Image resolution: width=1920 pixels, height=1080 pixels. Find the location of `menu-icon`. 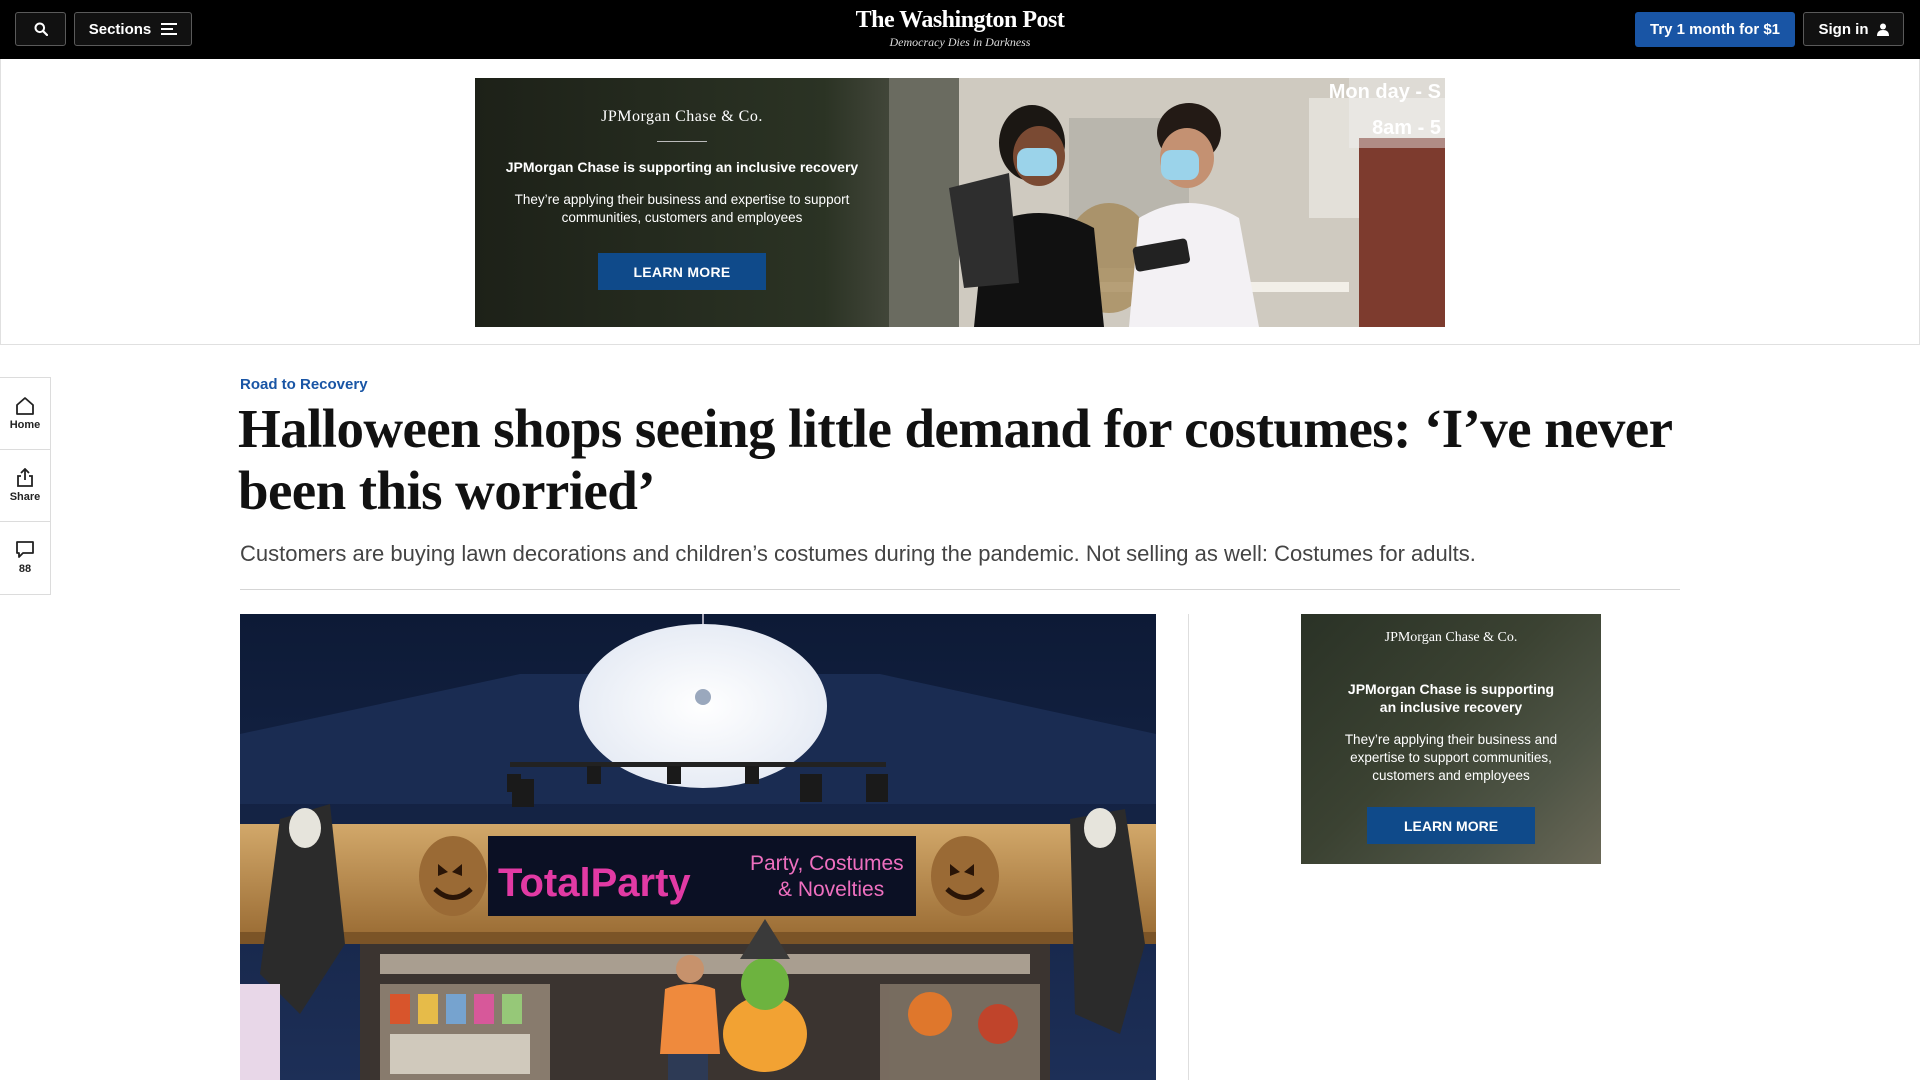

menu-icon is located at coordinates (169, 29).